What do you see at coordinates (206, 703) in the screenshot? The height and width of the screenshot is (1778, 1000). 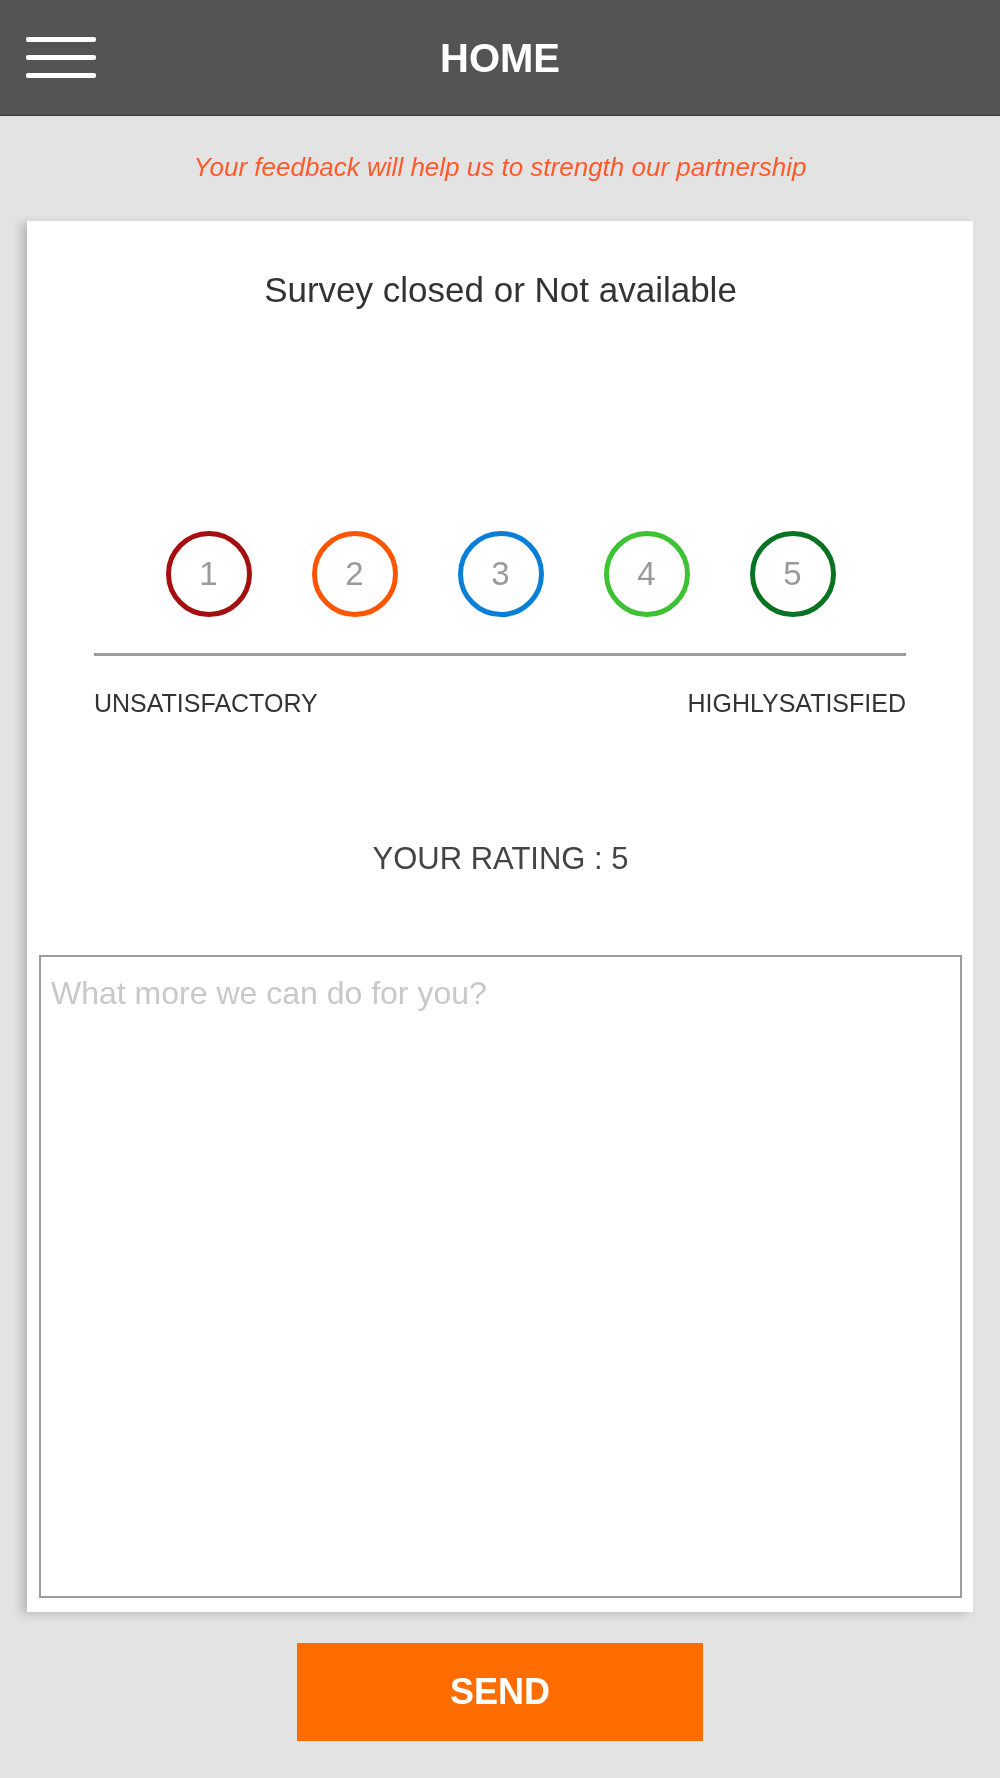 I see `scale-low-label: UNSATISFACTORY` at bounding box center [206, 703].